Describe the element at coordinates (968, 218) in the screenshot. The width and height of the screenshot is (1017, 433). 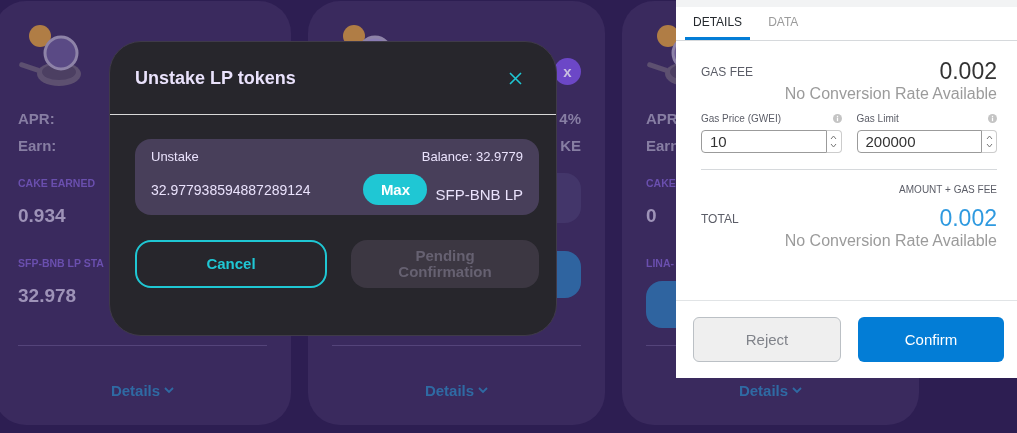
I see `total-value: 0.002` at that location.